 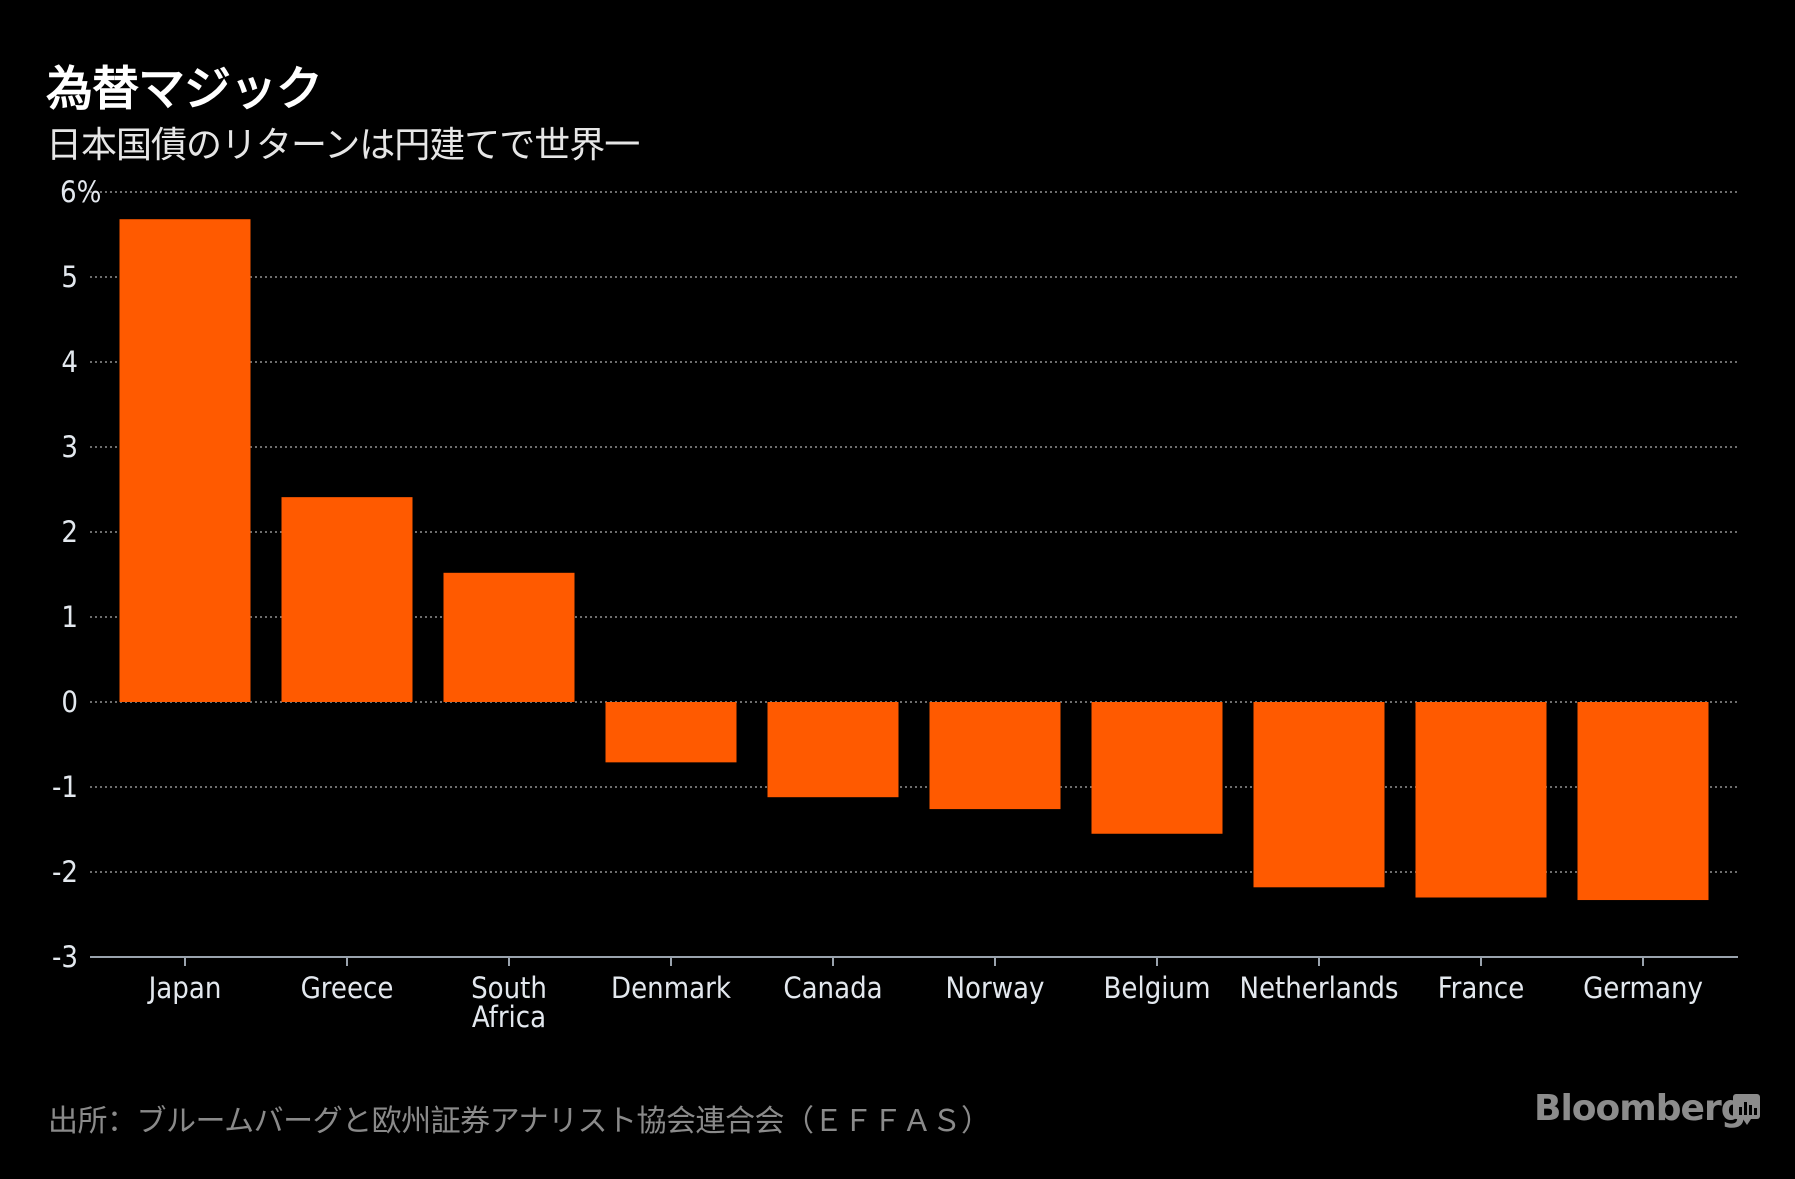 I want to click on bar-greece, so click(x=347, y=599).